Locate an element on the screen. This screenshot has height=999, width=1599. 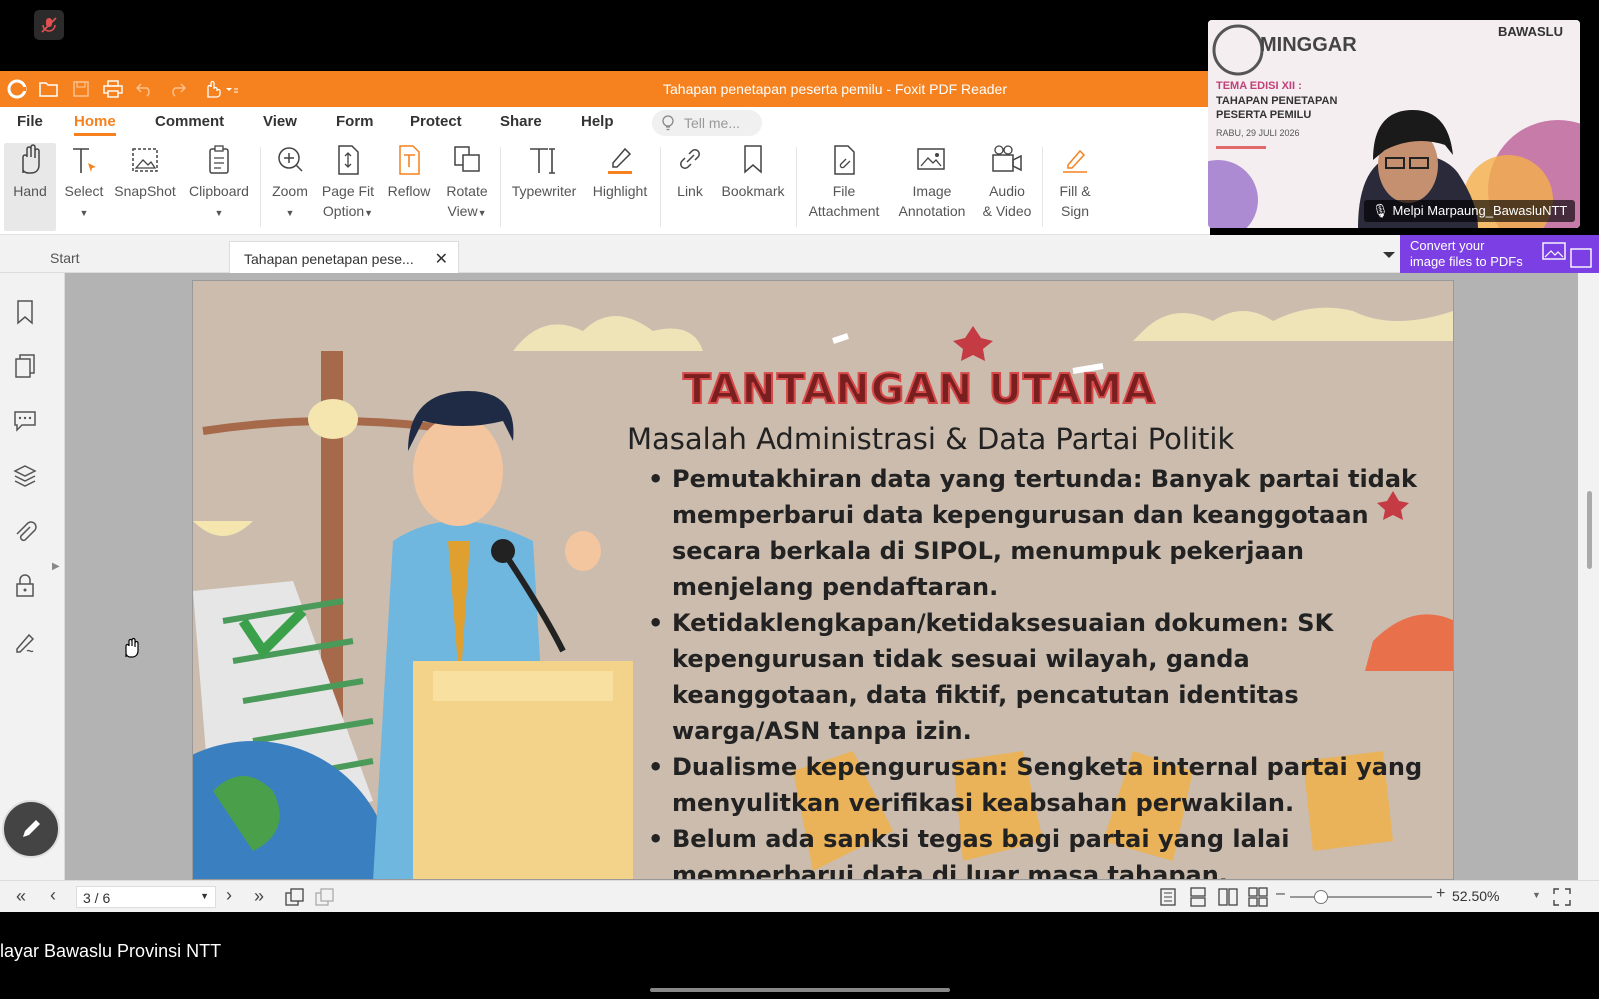
reflow-icon is located at coordinates (409, 160).